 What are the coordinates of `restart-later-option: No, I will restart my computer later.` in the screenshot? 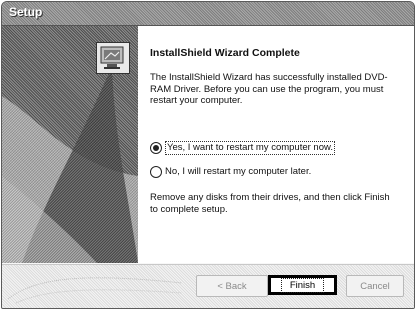 It's located at (230, 172).